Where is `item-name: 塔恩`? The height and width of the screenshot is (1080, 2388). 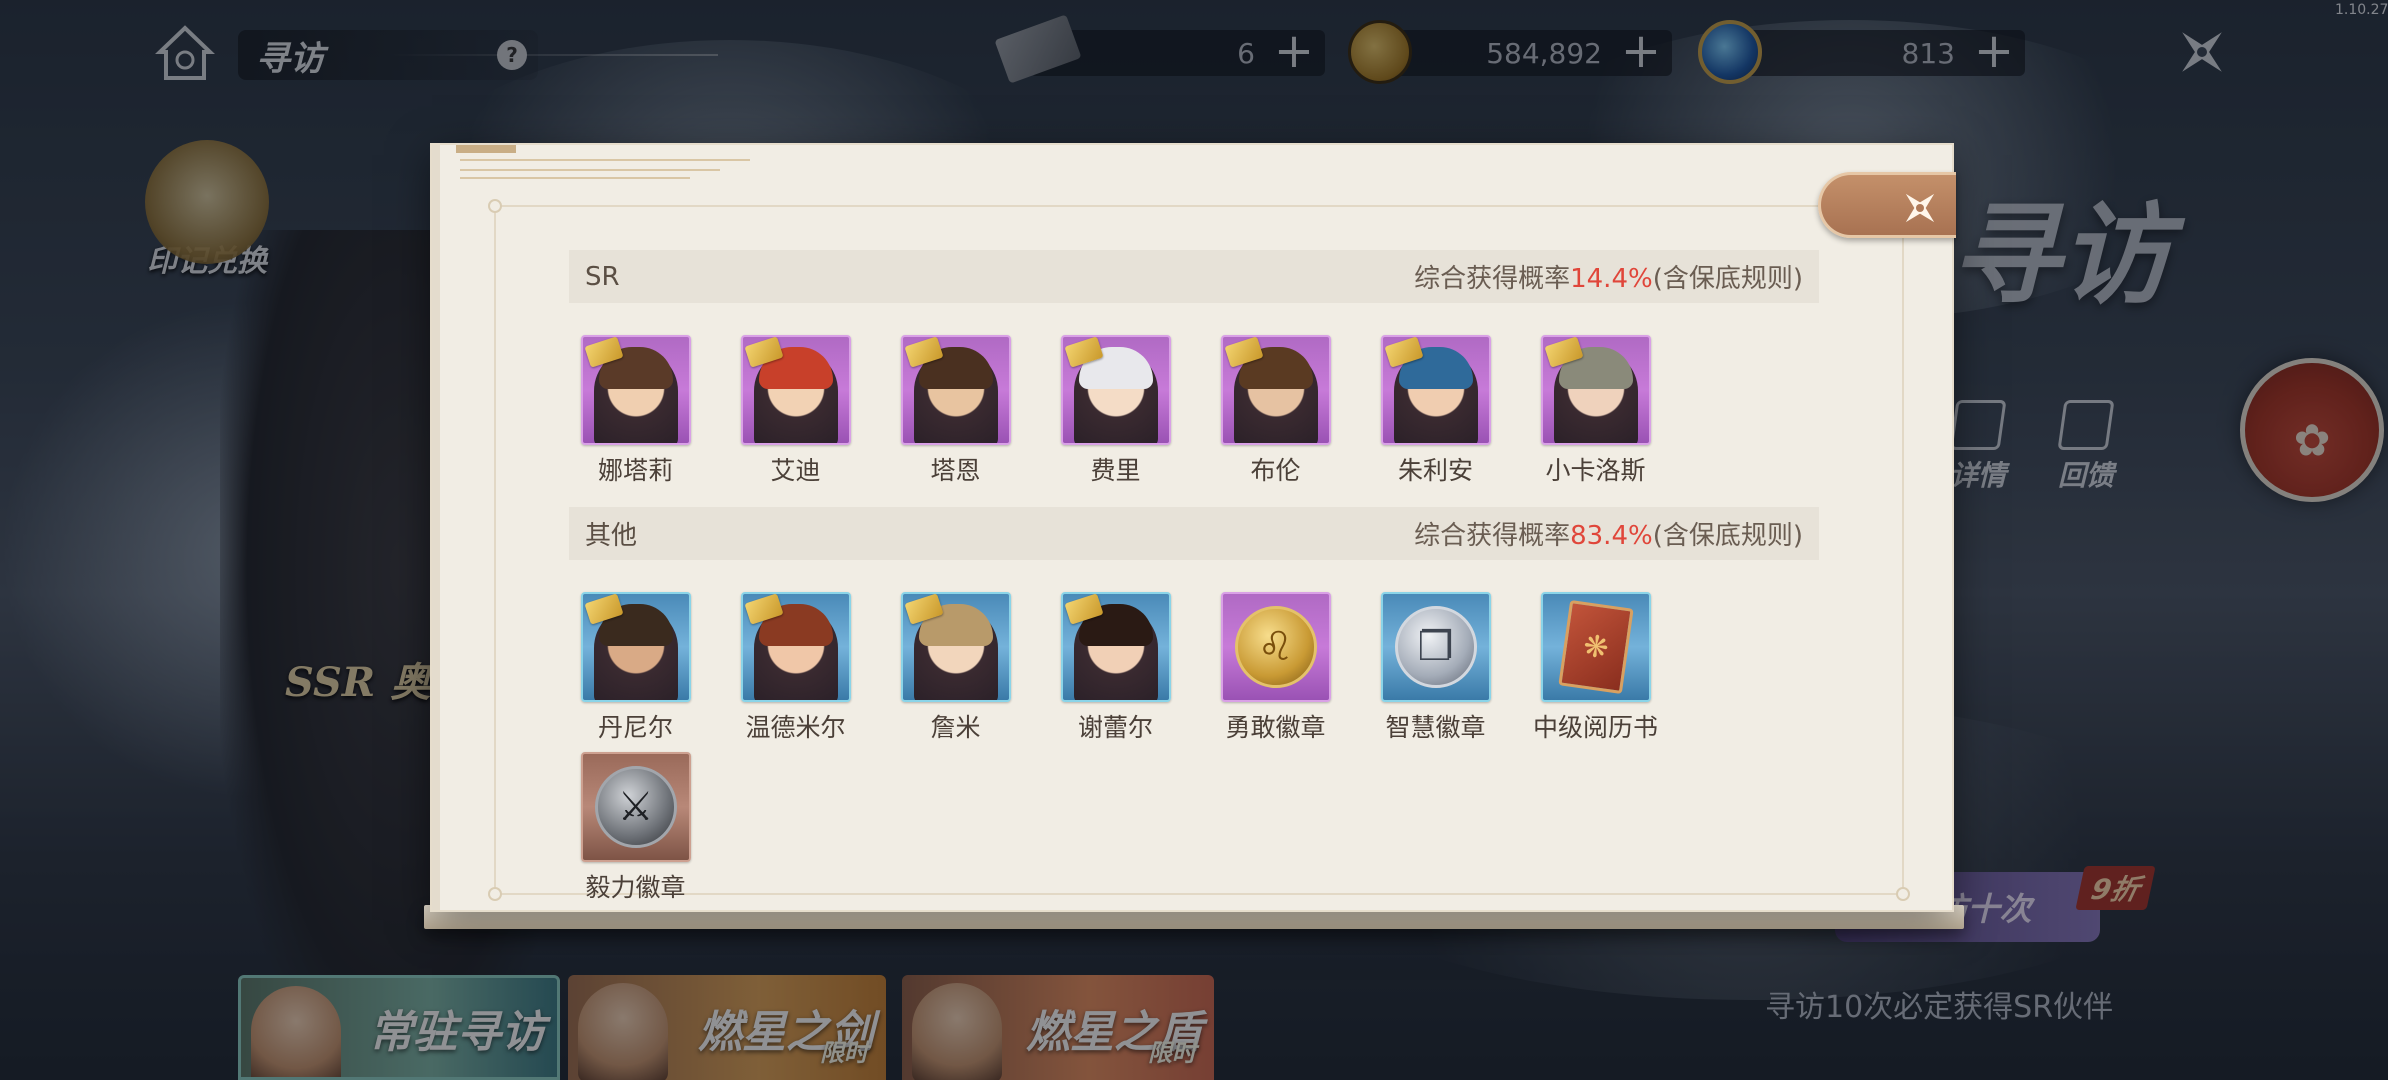 item-name: 塔恩 is located at coordinates (955, 470).